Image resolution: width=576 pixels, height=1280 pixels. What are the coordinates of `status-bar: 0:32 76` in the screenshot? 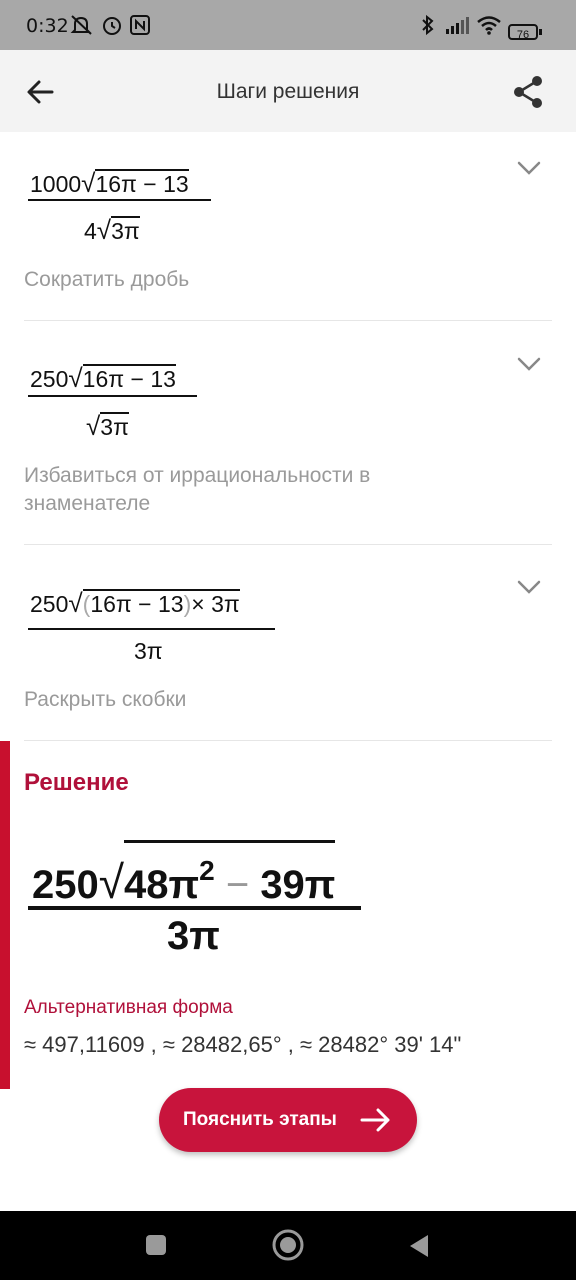 It's located at (288, 25).